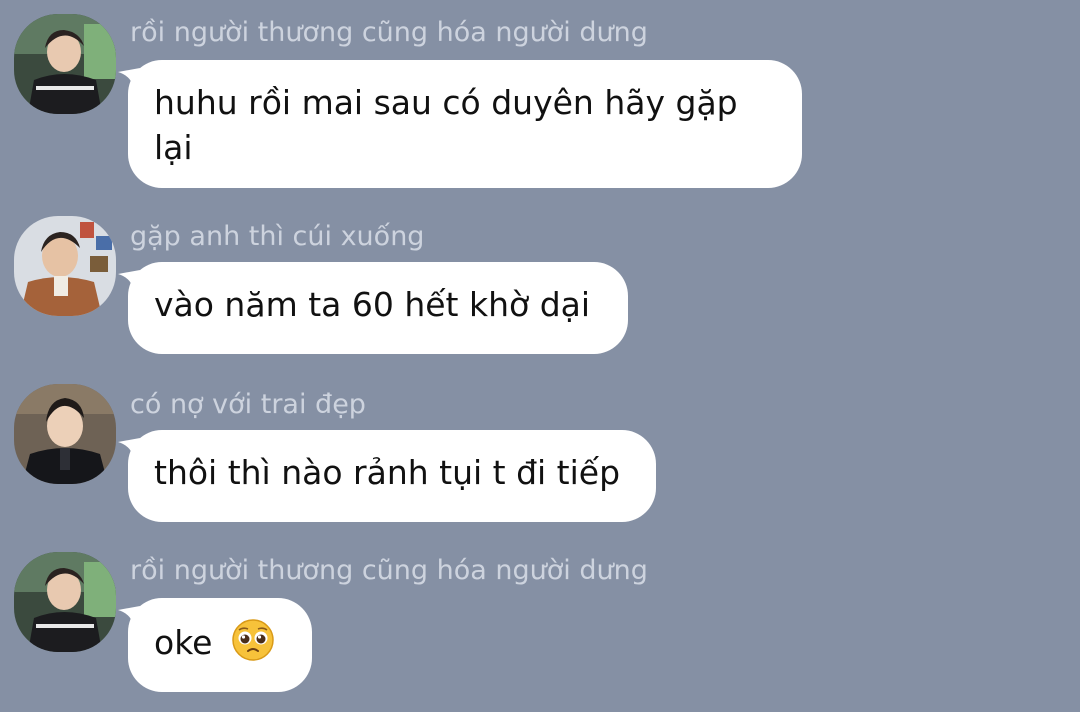 Image resolution: width=1080 pixels, height=712 pixels. I want to click on message-bubble: huhu rồi mai sau có duyên hãy gặp lại, so click(460, 124).